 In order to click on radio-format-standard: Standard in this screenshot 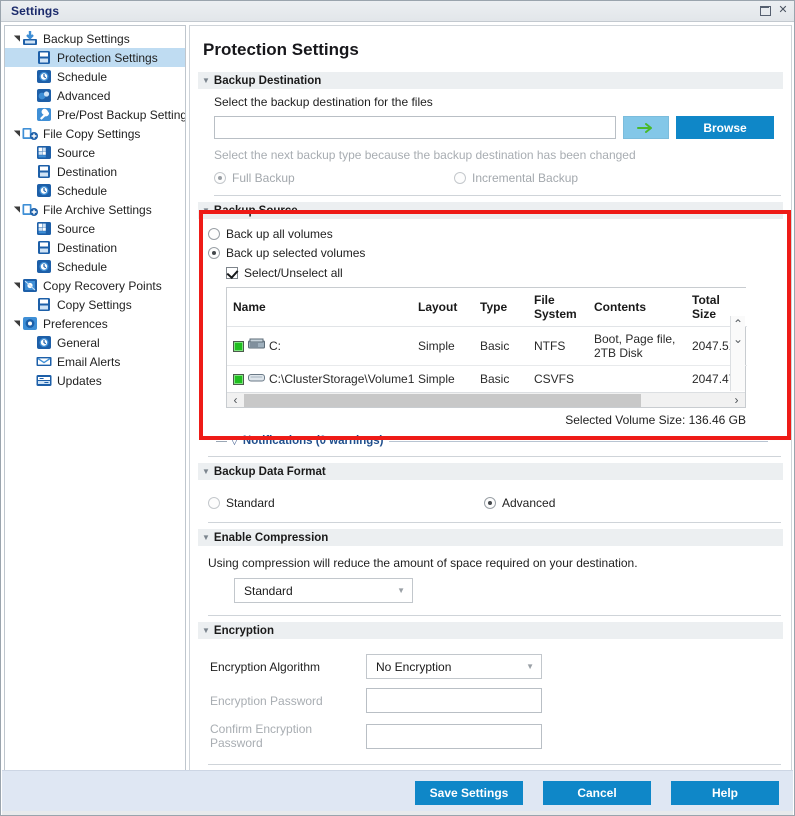, I will do `click(346, 503)`.